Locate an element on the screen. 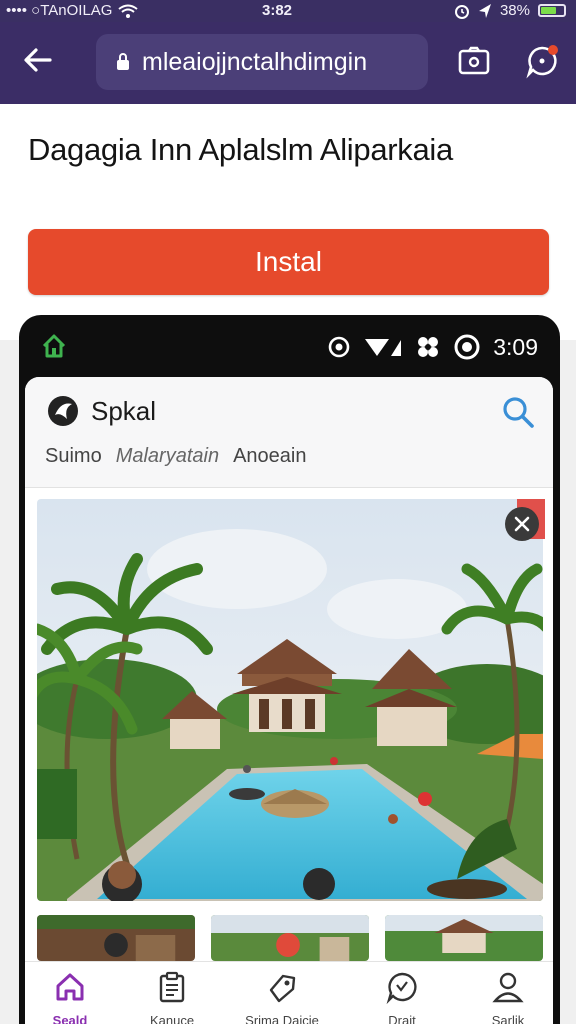 The width and height of the screenshot is (576, 1024). user-icon is located at coordinates (508, 987).